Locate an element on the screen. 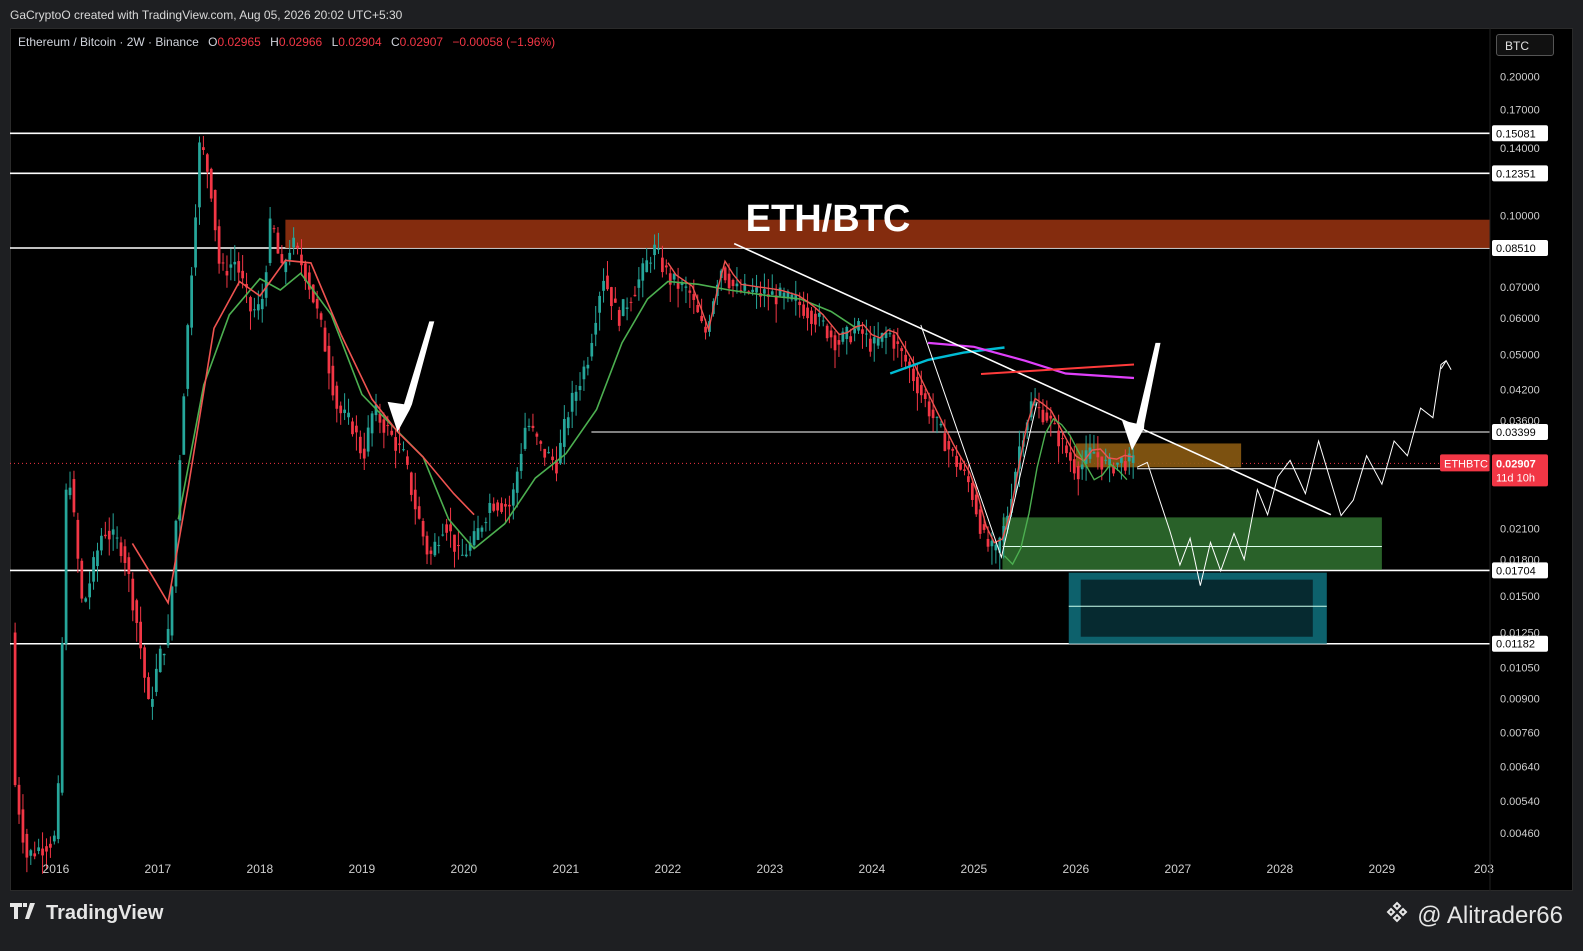 This screenshot has height=951, width=1583. zone-support is located at coordinates (1192, 543).